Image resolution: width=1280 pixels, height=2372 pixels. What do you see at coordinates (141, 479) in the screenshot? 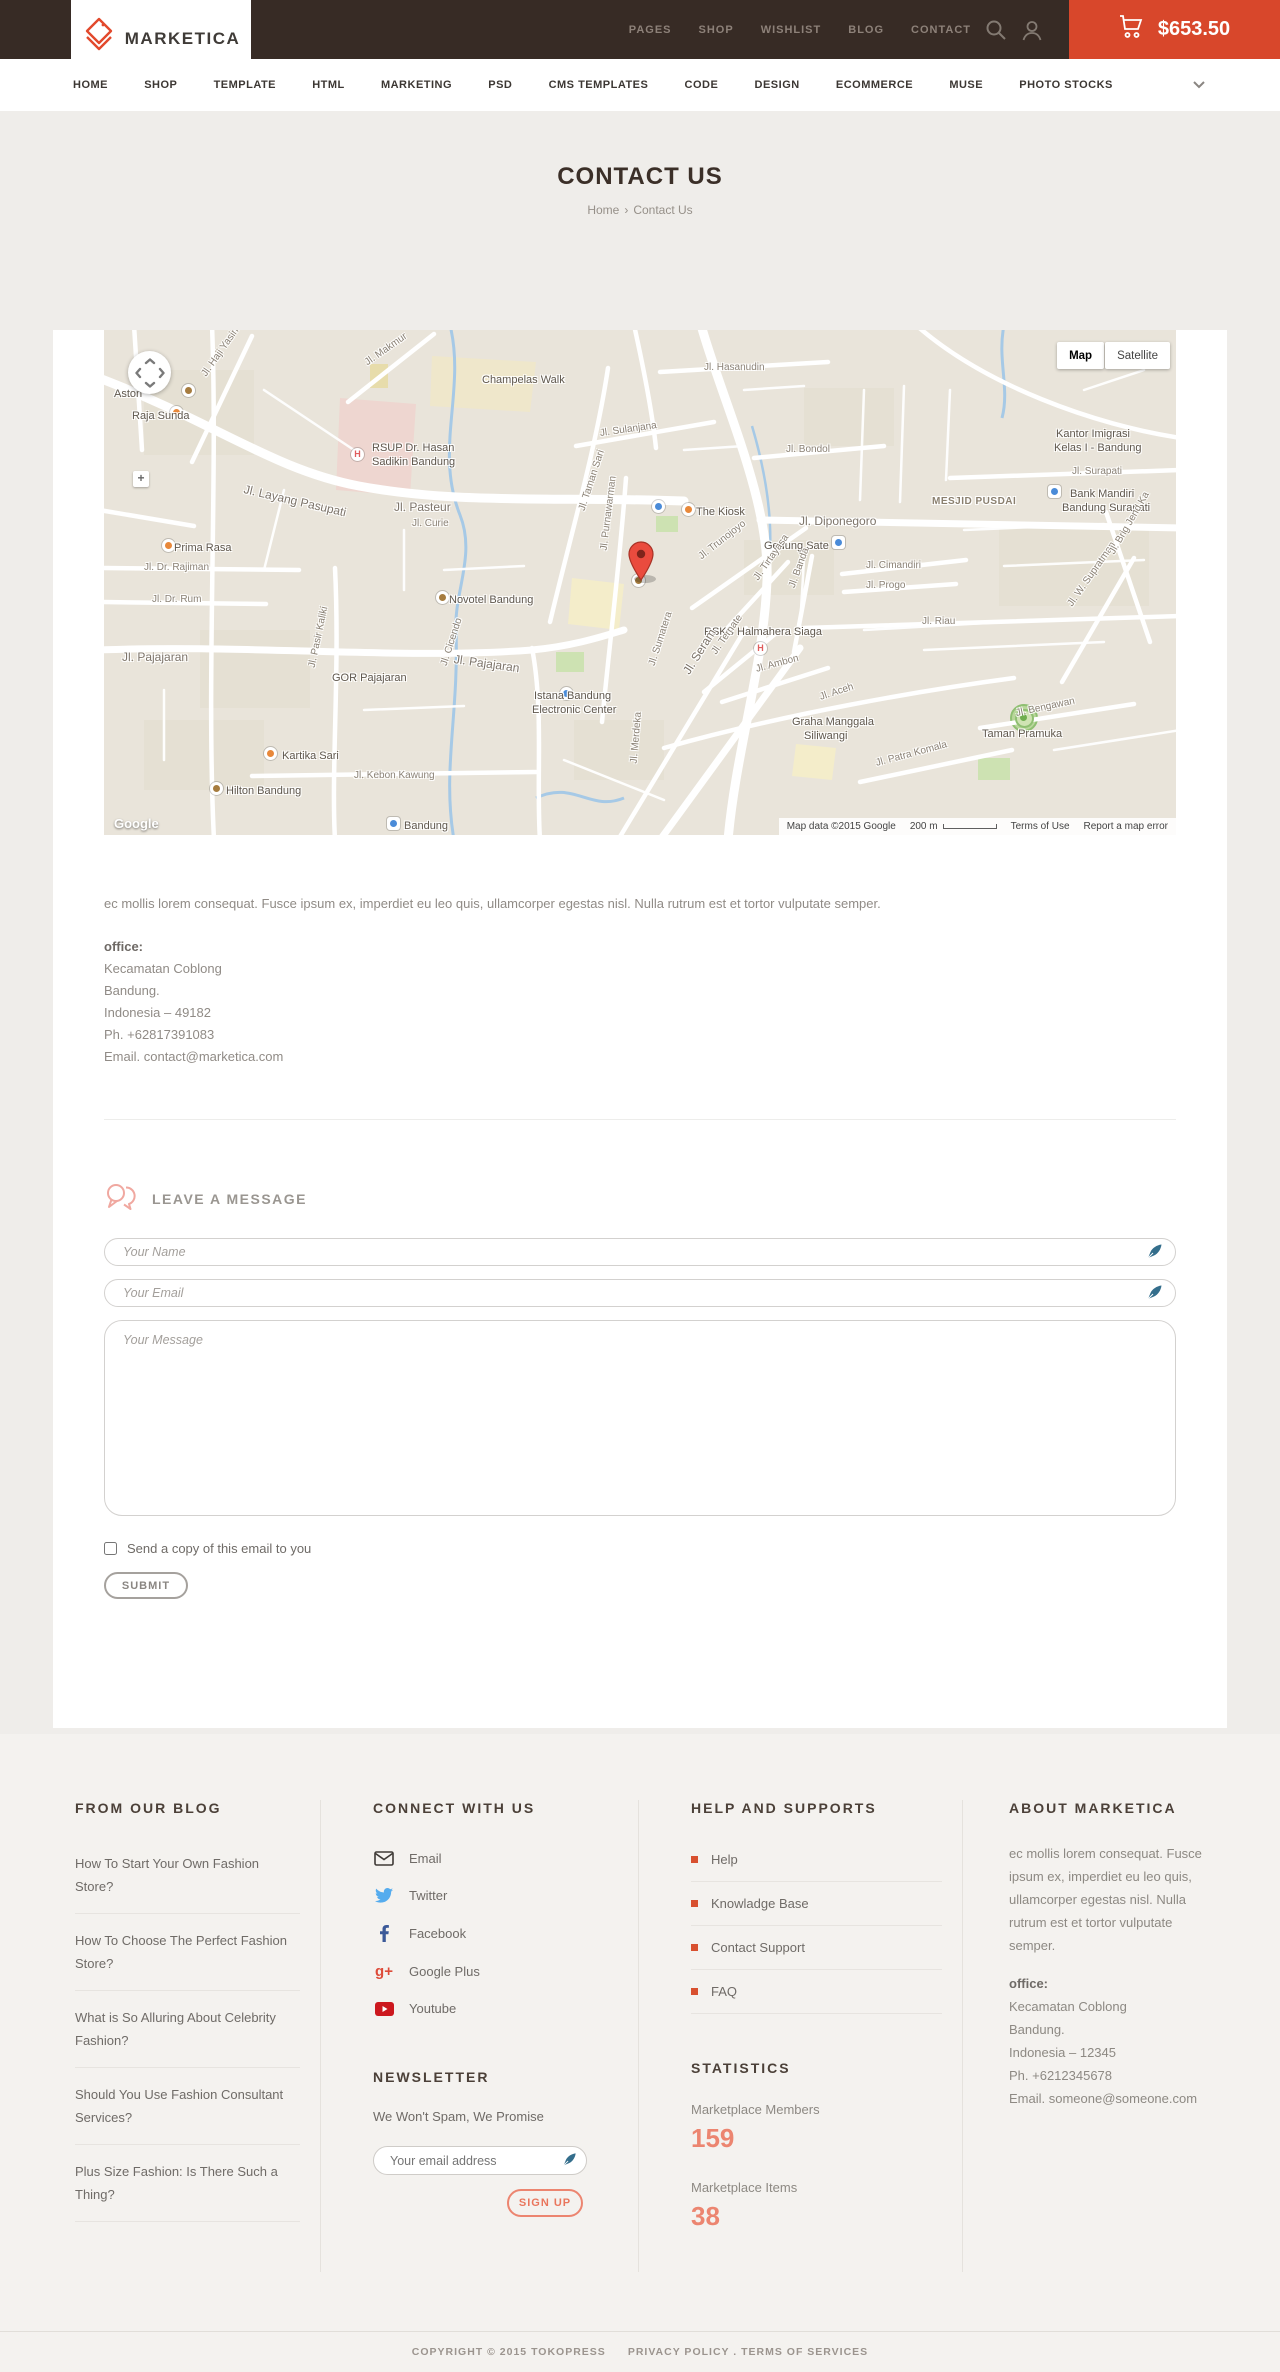
I see `map-zoom-in-button: +` at bounding box center [141, 479].